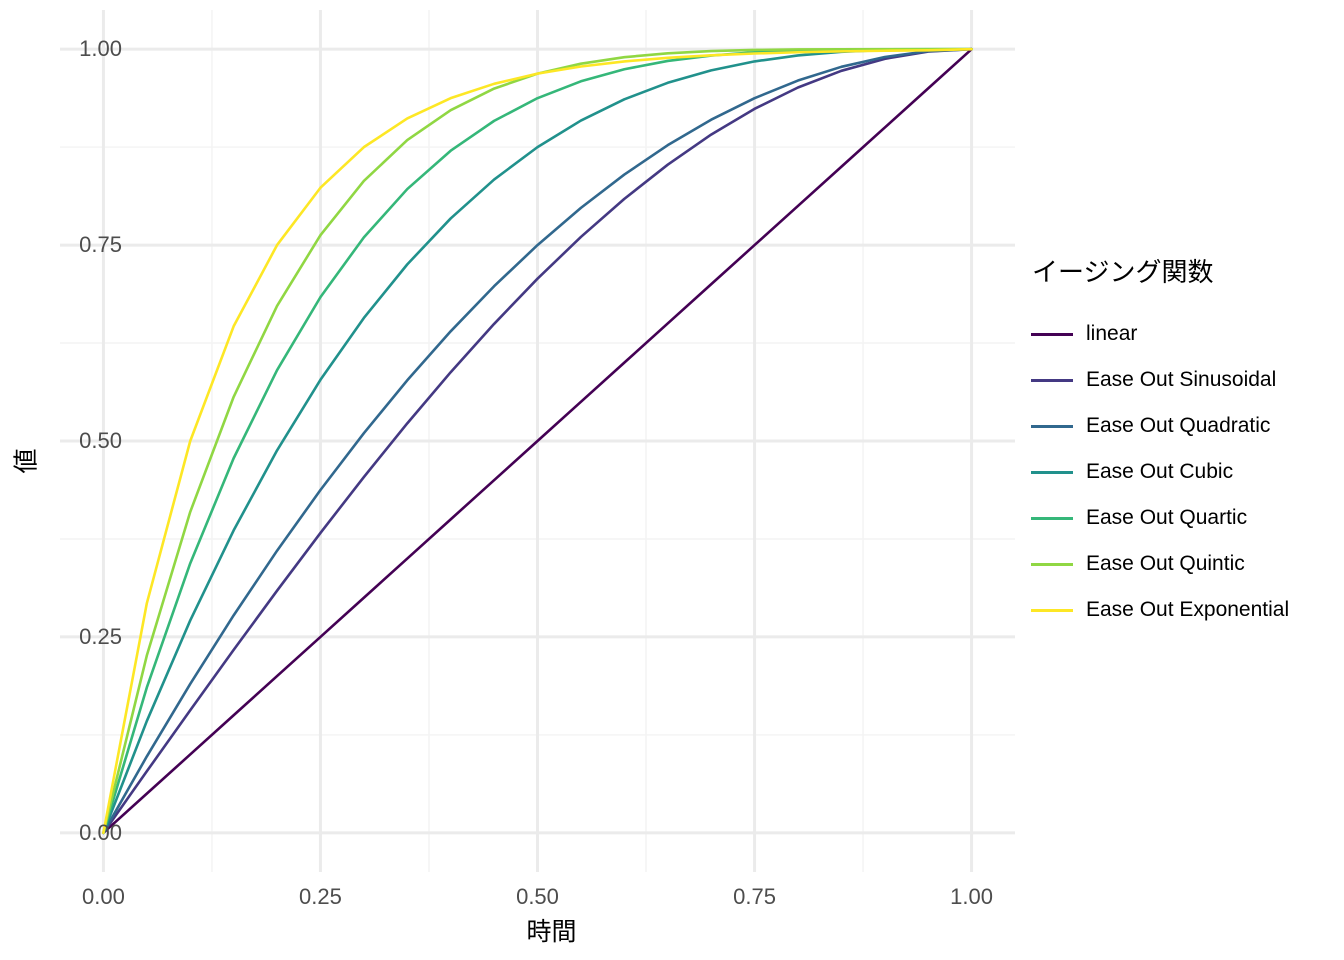 The width and height of the screenshot is (1344, 960). What do you see at coordinates (1160, 471) in the screenshot?
I see `legend-item-label: Ease Out Cubic` at bounding box center [1160, 471].